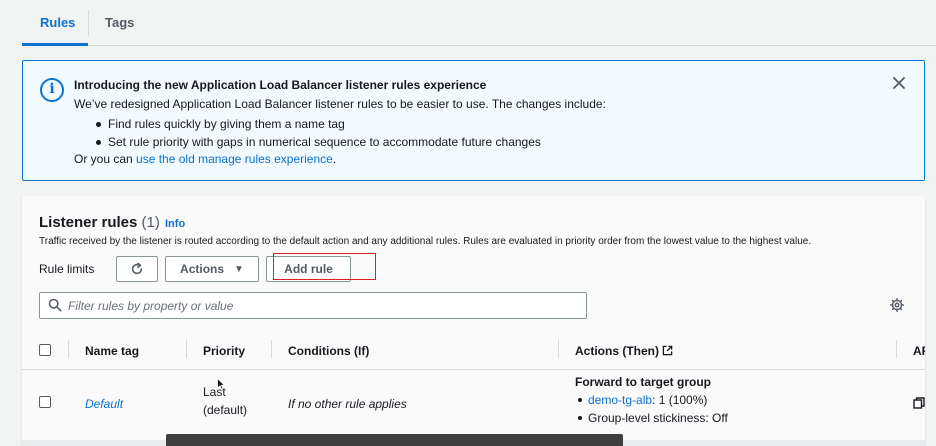  I want to click on close-icon, so click(899, 83).